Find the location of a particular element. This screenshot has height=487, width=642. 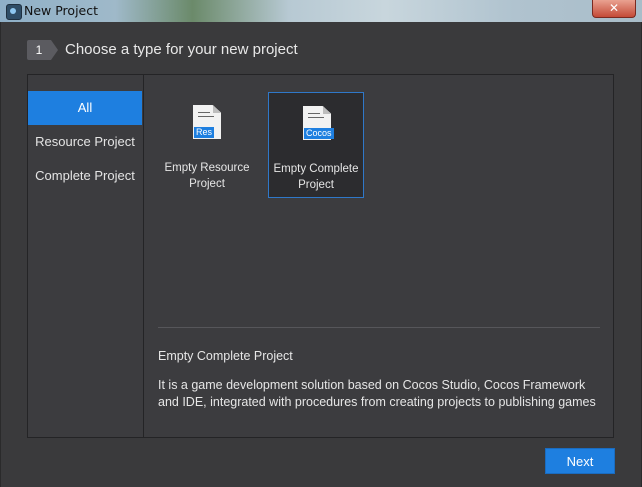

category-sidebar: All Resource Project Complete Project is located at coordinates (86, 256).